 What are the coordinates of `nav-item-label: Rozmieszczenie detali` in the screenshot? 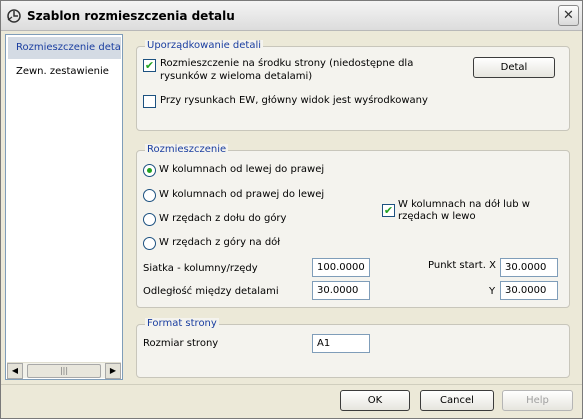 It's located at (68, 47).